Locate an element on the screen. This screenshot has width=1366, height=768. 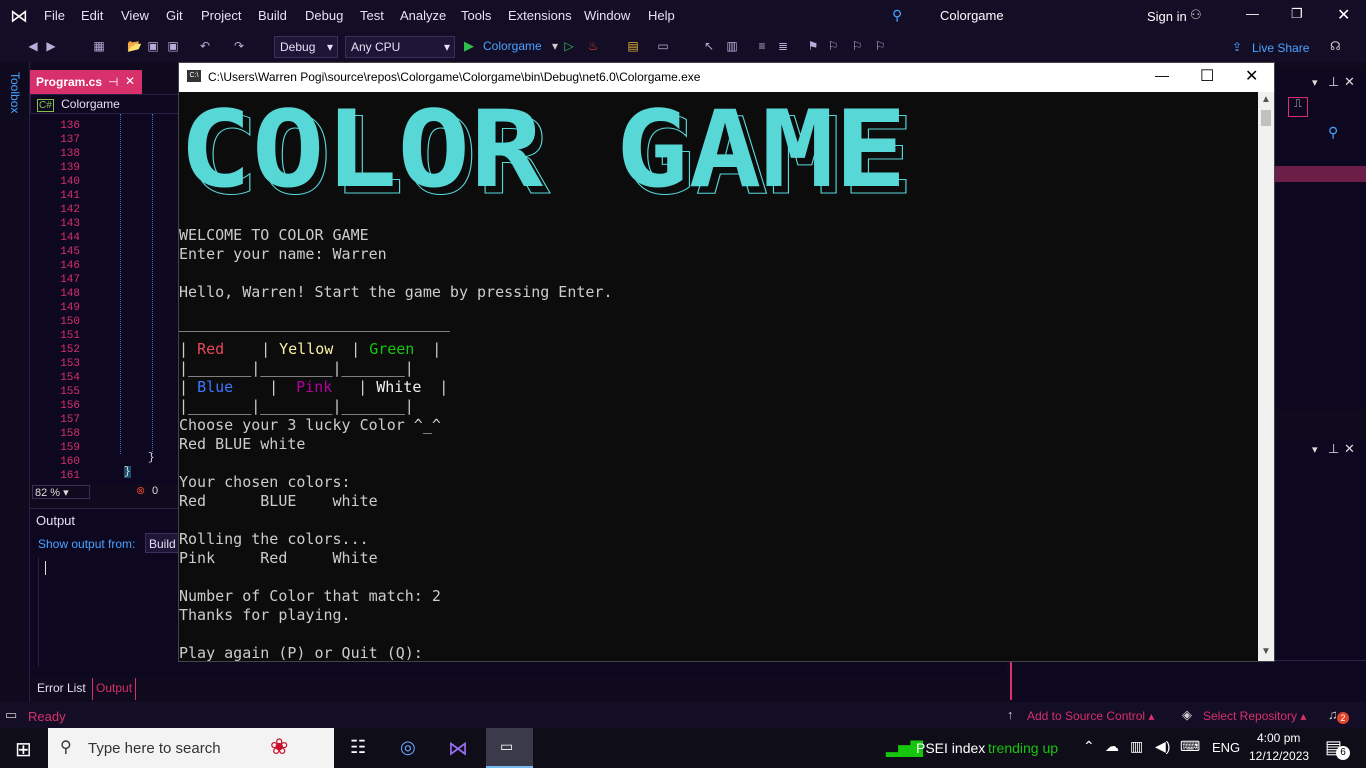
add-to-source-control-button: Add to Source Control ▴ is located at coordinates (1090, 716).